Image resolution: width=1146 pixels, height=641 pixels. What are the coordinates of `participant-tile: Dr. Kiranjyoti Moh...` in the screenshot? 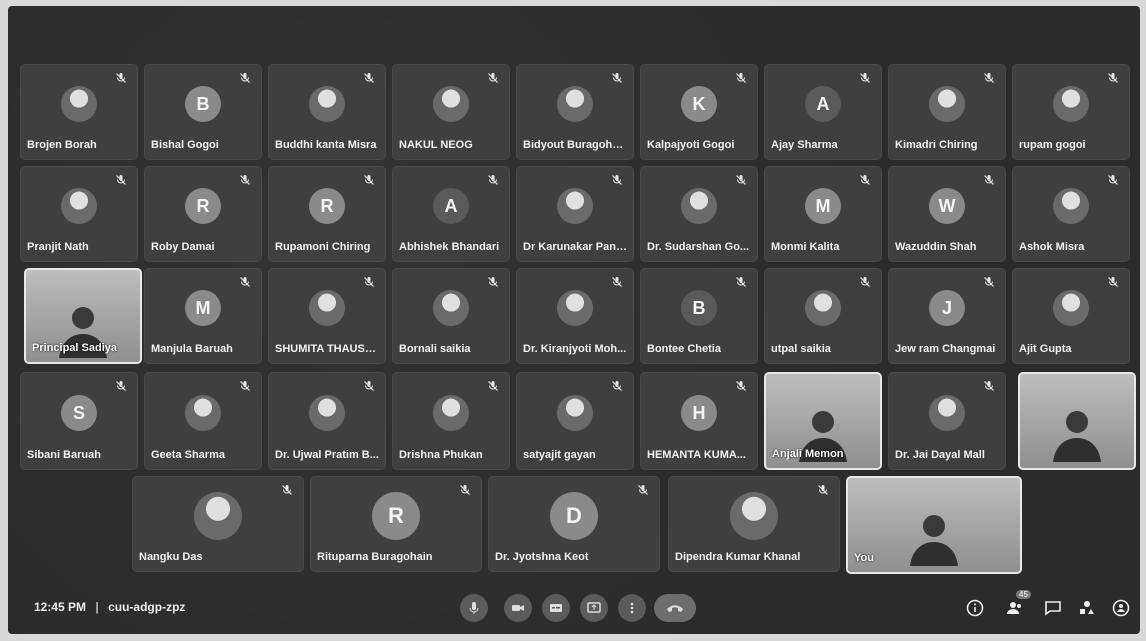 It's located at (575, 316).